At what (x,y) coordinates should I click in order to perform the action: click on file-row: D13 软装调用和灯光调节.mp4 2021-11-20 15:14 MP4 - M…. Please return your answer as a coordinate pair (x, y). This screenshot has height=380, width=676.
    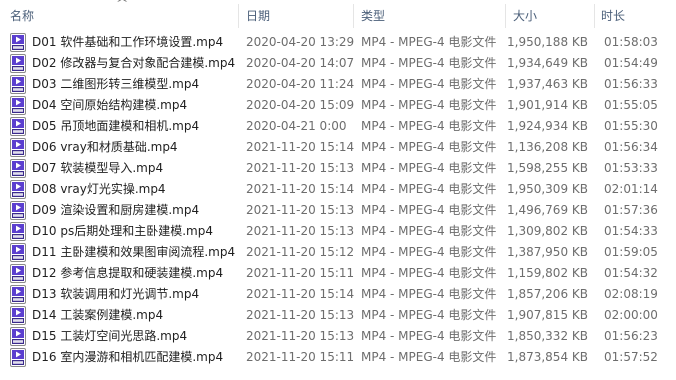
    Looking at the image, I should click on (338, 294).